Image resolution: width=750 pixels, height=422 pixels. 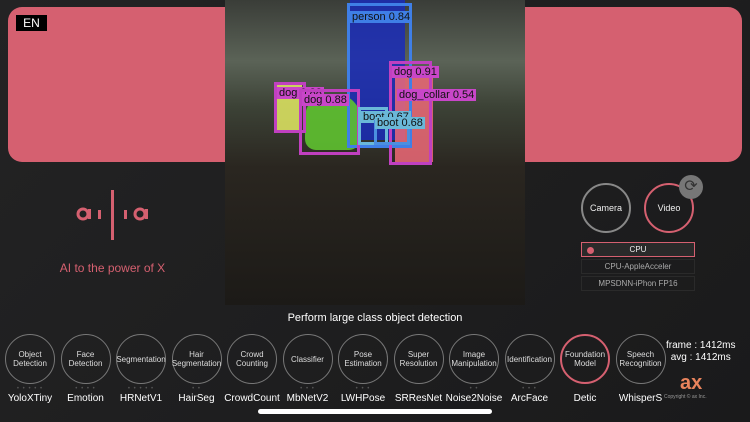 I want to click on model-category-button: Hair Segmentation, so click(x=196, y=359).